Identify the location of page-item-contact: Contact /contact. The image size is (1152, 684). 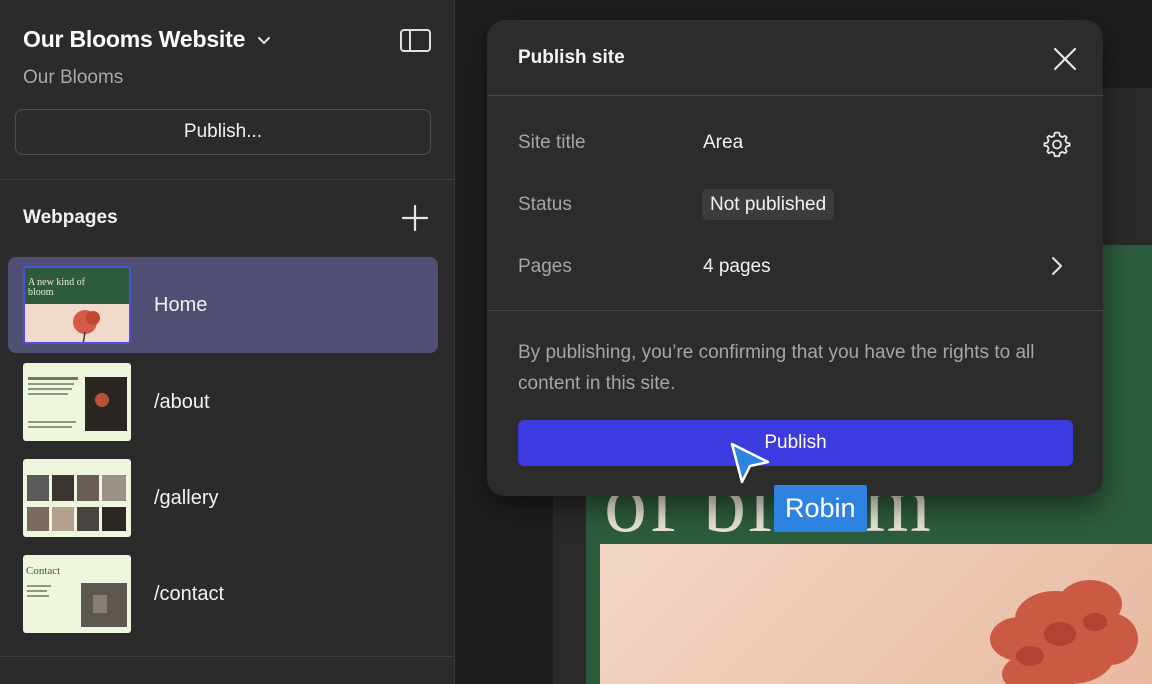
(223, 594).